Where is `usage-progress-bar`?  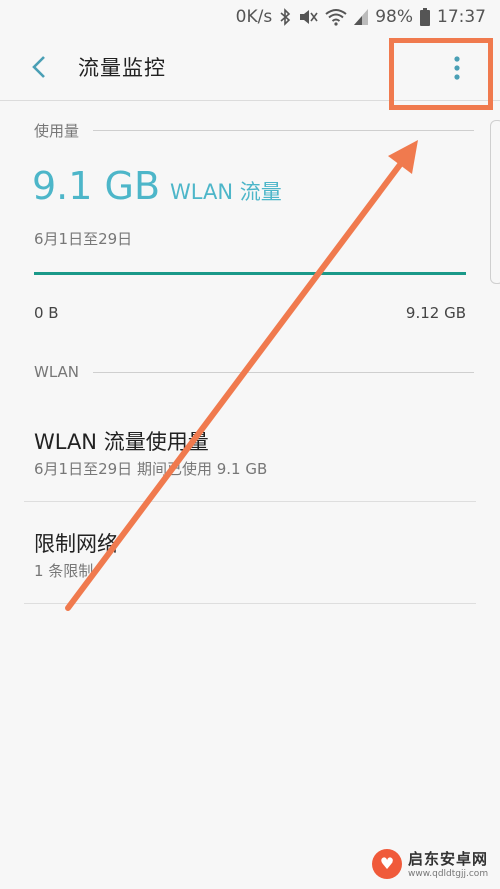
usage-progress-bar is located at coordinates (250, 273).